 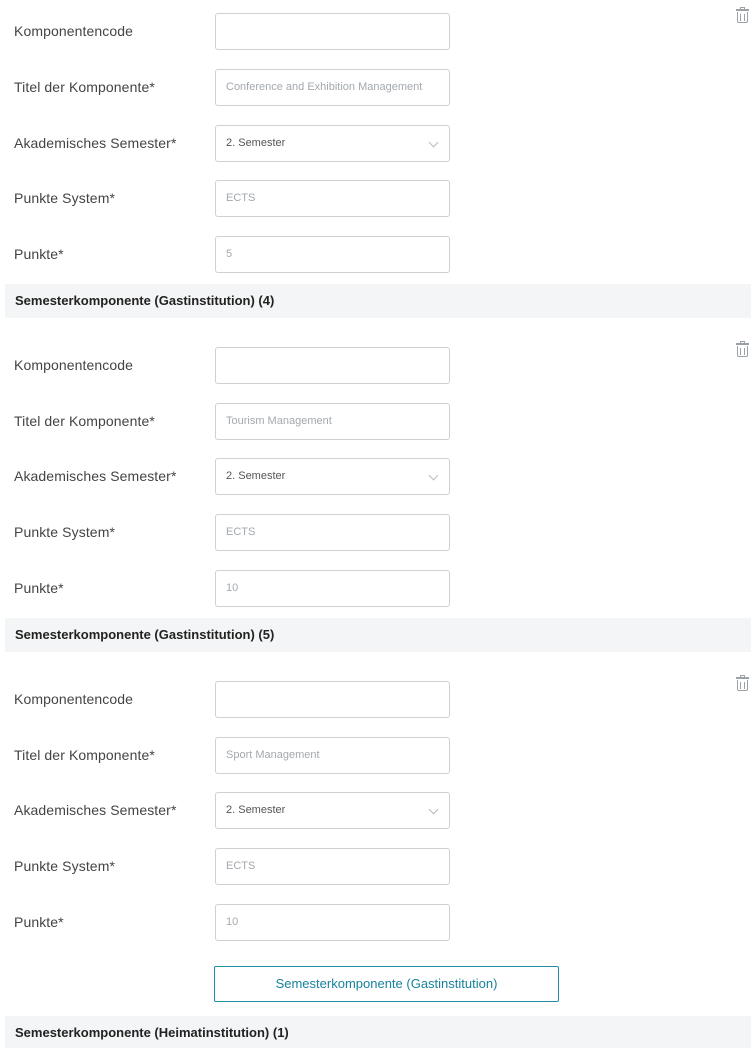 I want to click on section-header: Semesterkomponente (Gastinstitution) (5), so click(x=378, y=635).